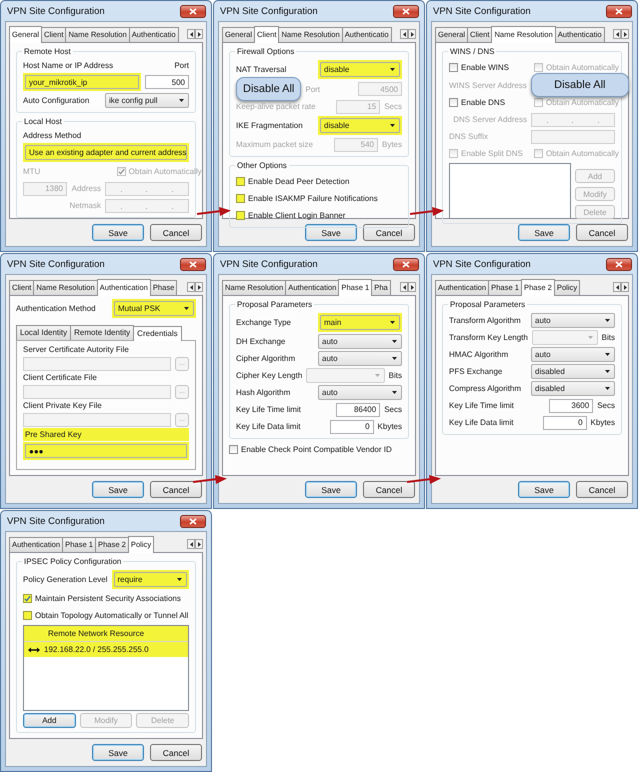 The height and width of the screenshot is (772, 640). Describe the element at coordinates (316, 449) in the screenshot. I see `checkbox-label: Enable Check Point Compatible Vendor ID` at that location.